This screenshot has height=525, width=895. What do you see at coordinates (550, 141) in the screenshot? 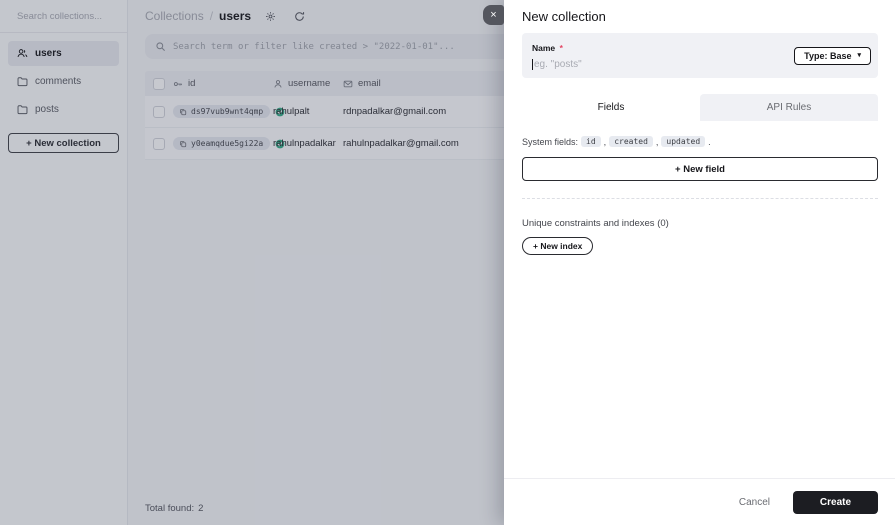
I see `system-fields-prefix: System fields:` at bounding box center [550, 141].